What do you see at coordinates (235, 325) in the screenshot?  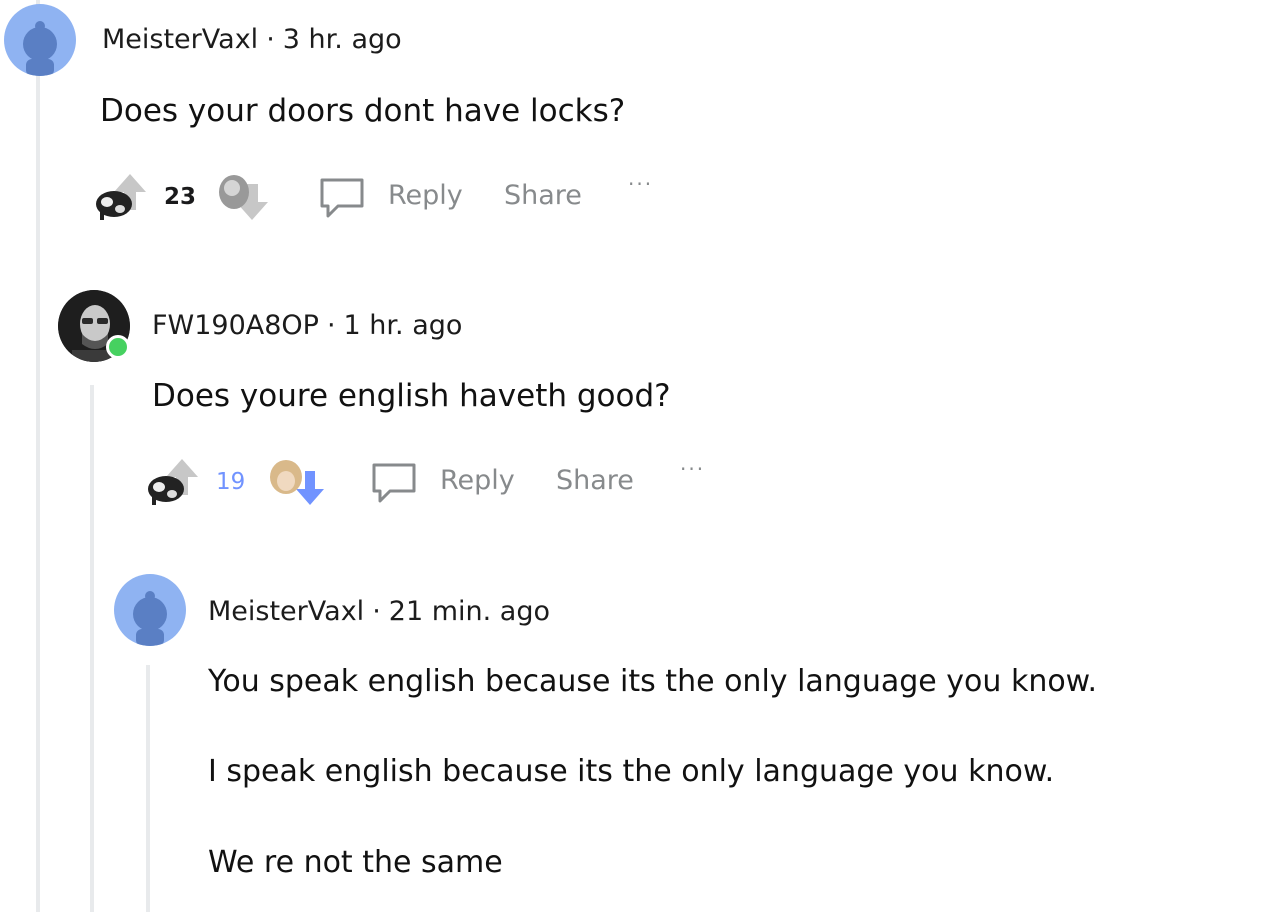 I see `username-link: FW190A8OP` at bounding box center [235, 325].